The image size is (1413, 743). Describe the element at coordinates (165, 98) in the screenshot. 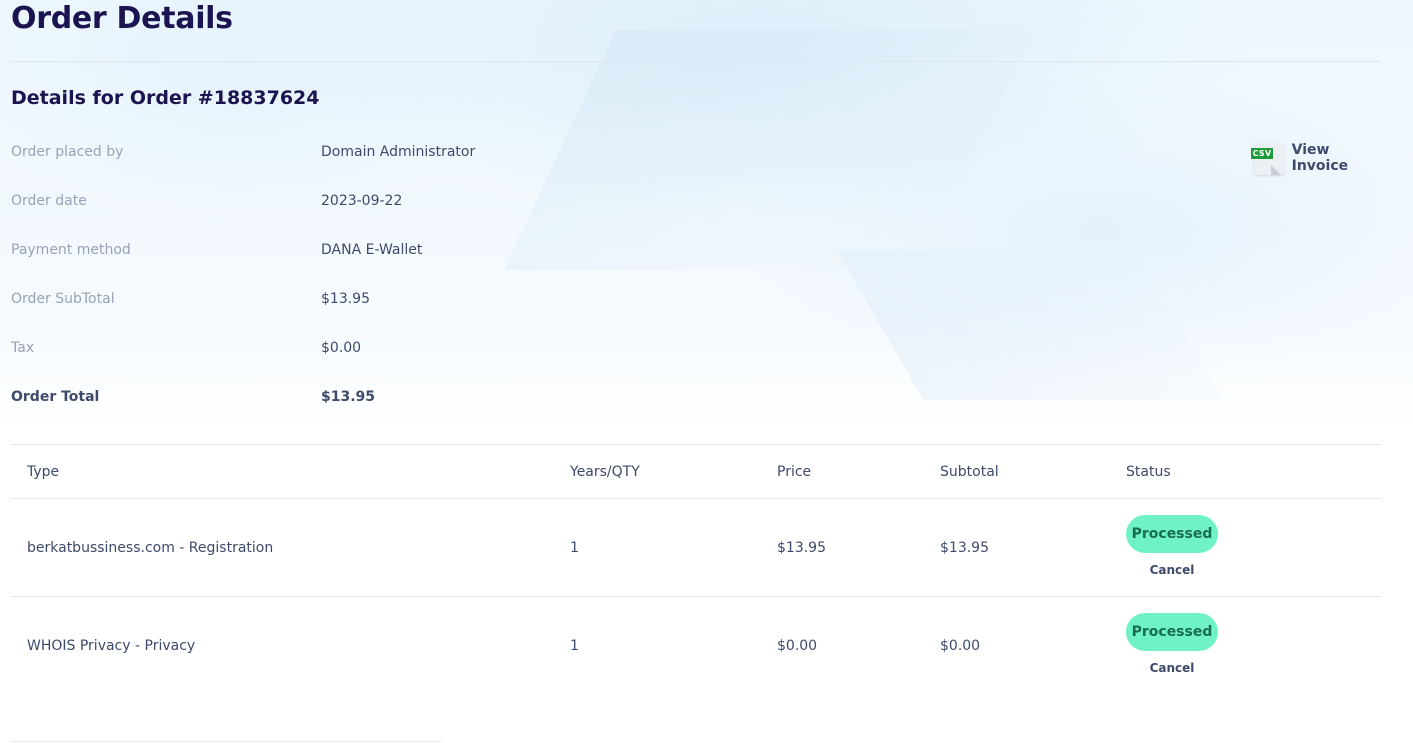

I see `order-section-title: Details for Order #18837624` at that location.